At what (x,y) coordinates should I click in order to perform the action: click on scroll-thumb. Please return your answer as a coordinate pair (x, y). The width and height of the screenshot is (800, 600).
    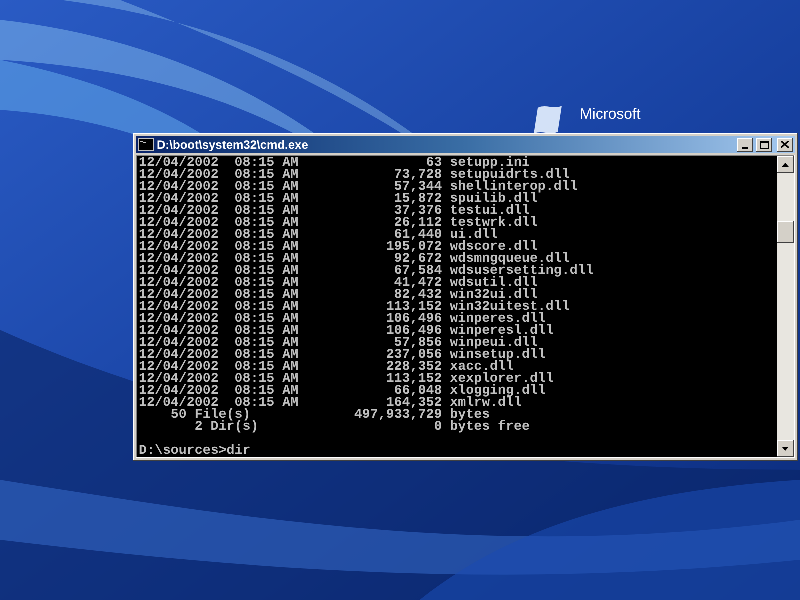
    Looking at the image, I should click on (785, 232).